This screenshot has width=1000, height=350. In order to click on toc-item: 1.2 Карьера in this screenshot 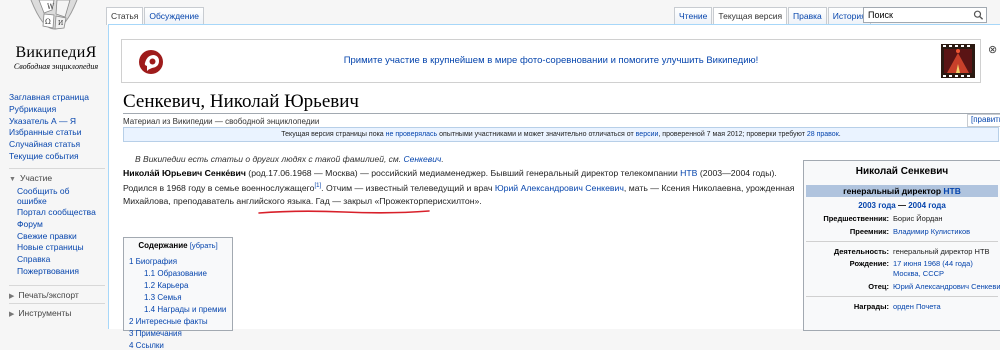, I will do `click(166, 285)`.